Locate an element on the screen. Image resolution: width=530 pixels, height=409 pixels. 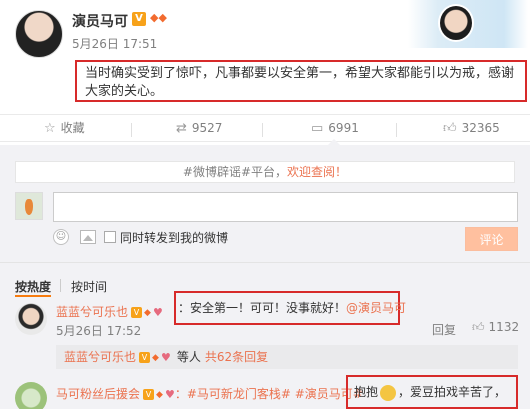
favorite-label: 收藏 is located at coordinates (72, 128).